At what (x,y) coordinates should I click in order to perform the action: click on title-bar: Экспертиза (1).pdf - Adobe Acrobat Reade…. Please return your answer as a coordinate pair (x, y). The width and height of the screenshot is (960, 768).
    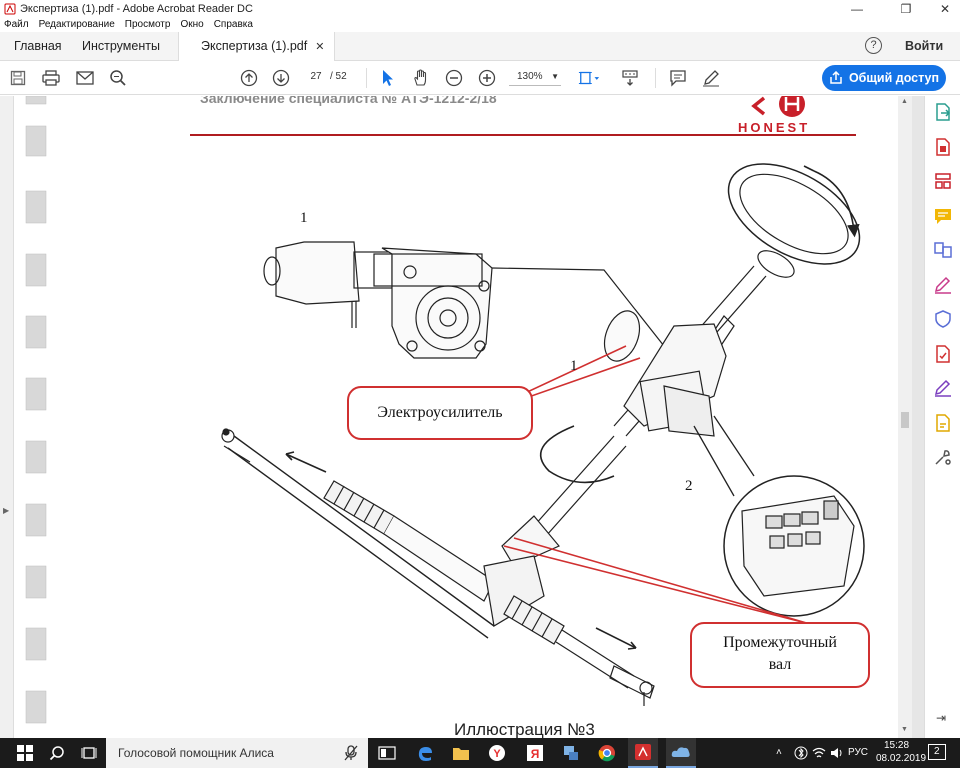
    Looking at the image, I should click on (480, 9).